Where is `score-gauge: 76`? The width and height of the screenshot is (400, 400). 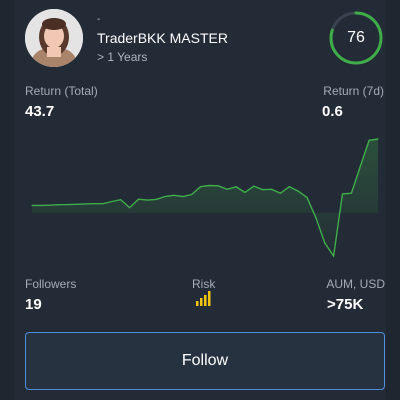
score-gauge: 76 is located at coordinates (356, 38).